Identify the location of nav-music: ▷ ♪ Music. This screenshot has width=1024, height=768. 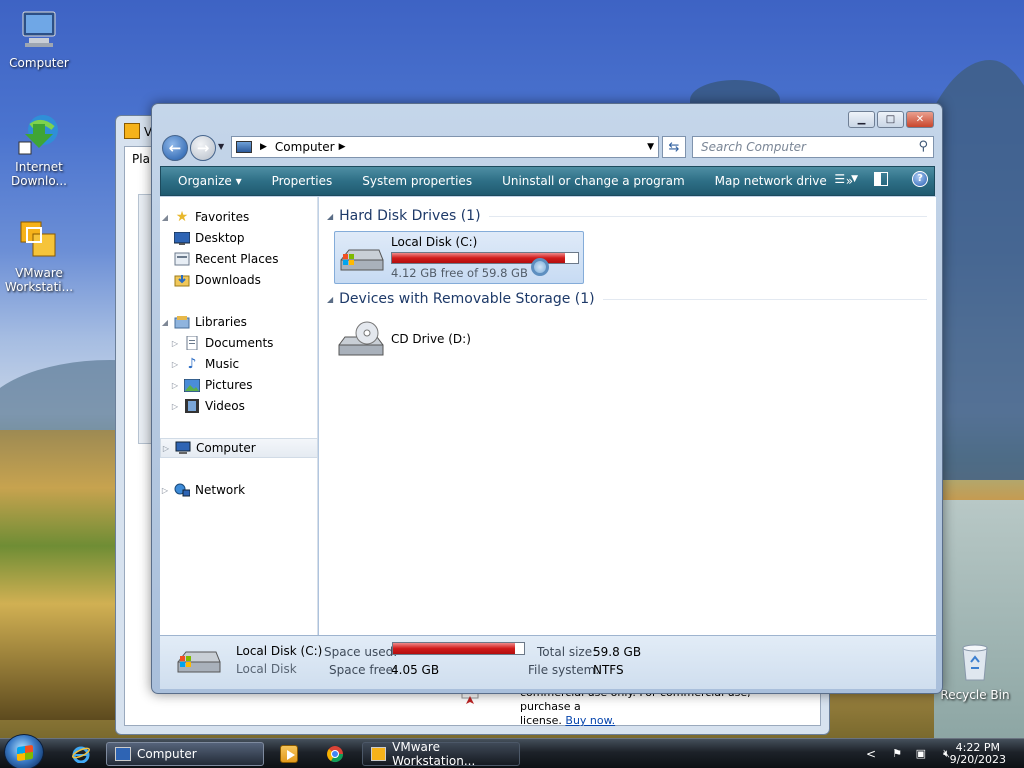
(239, 364).